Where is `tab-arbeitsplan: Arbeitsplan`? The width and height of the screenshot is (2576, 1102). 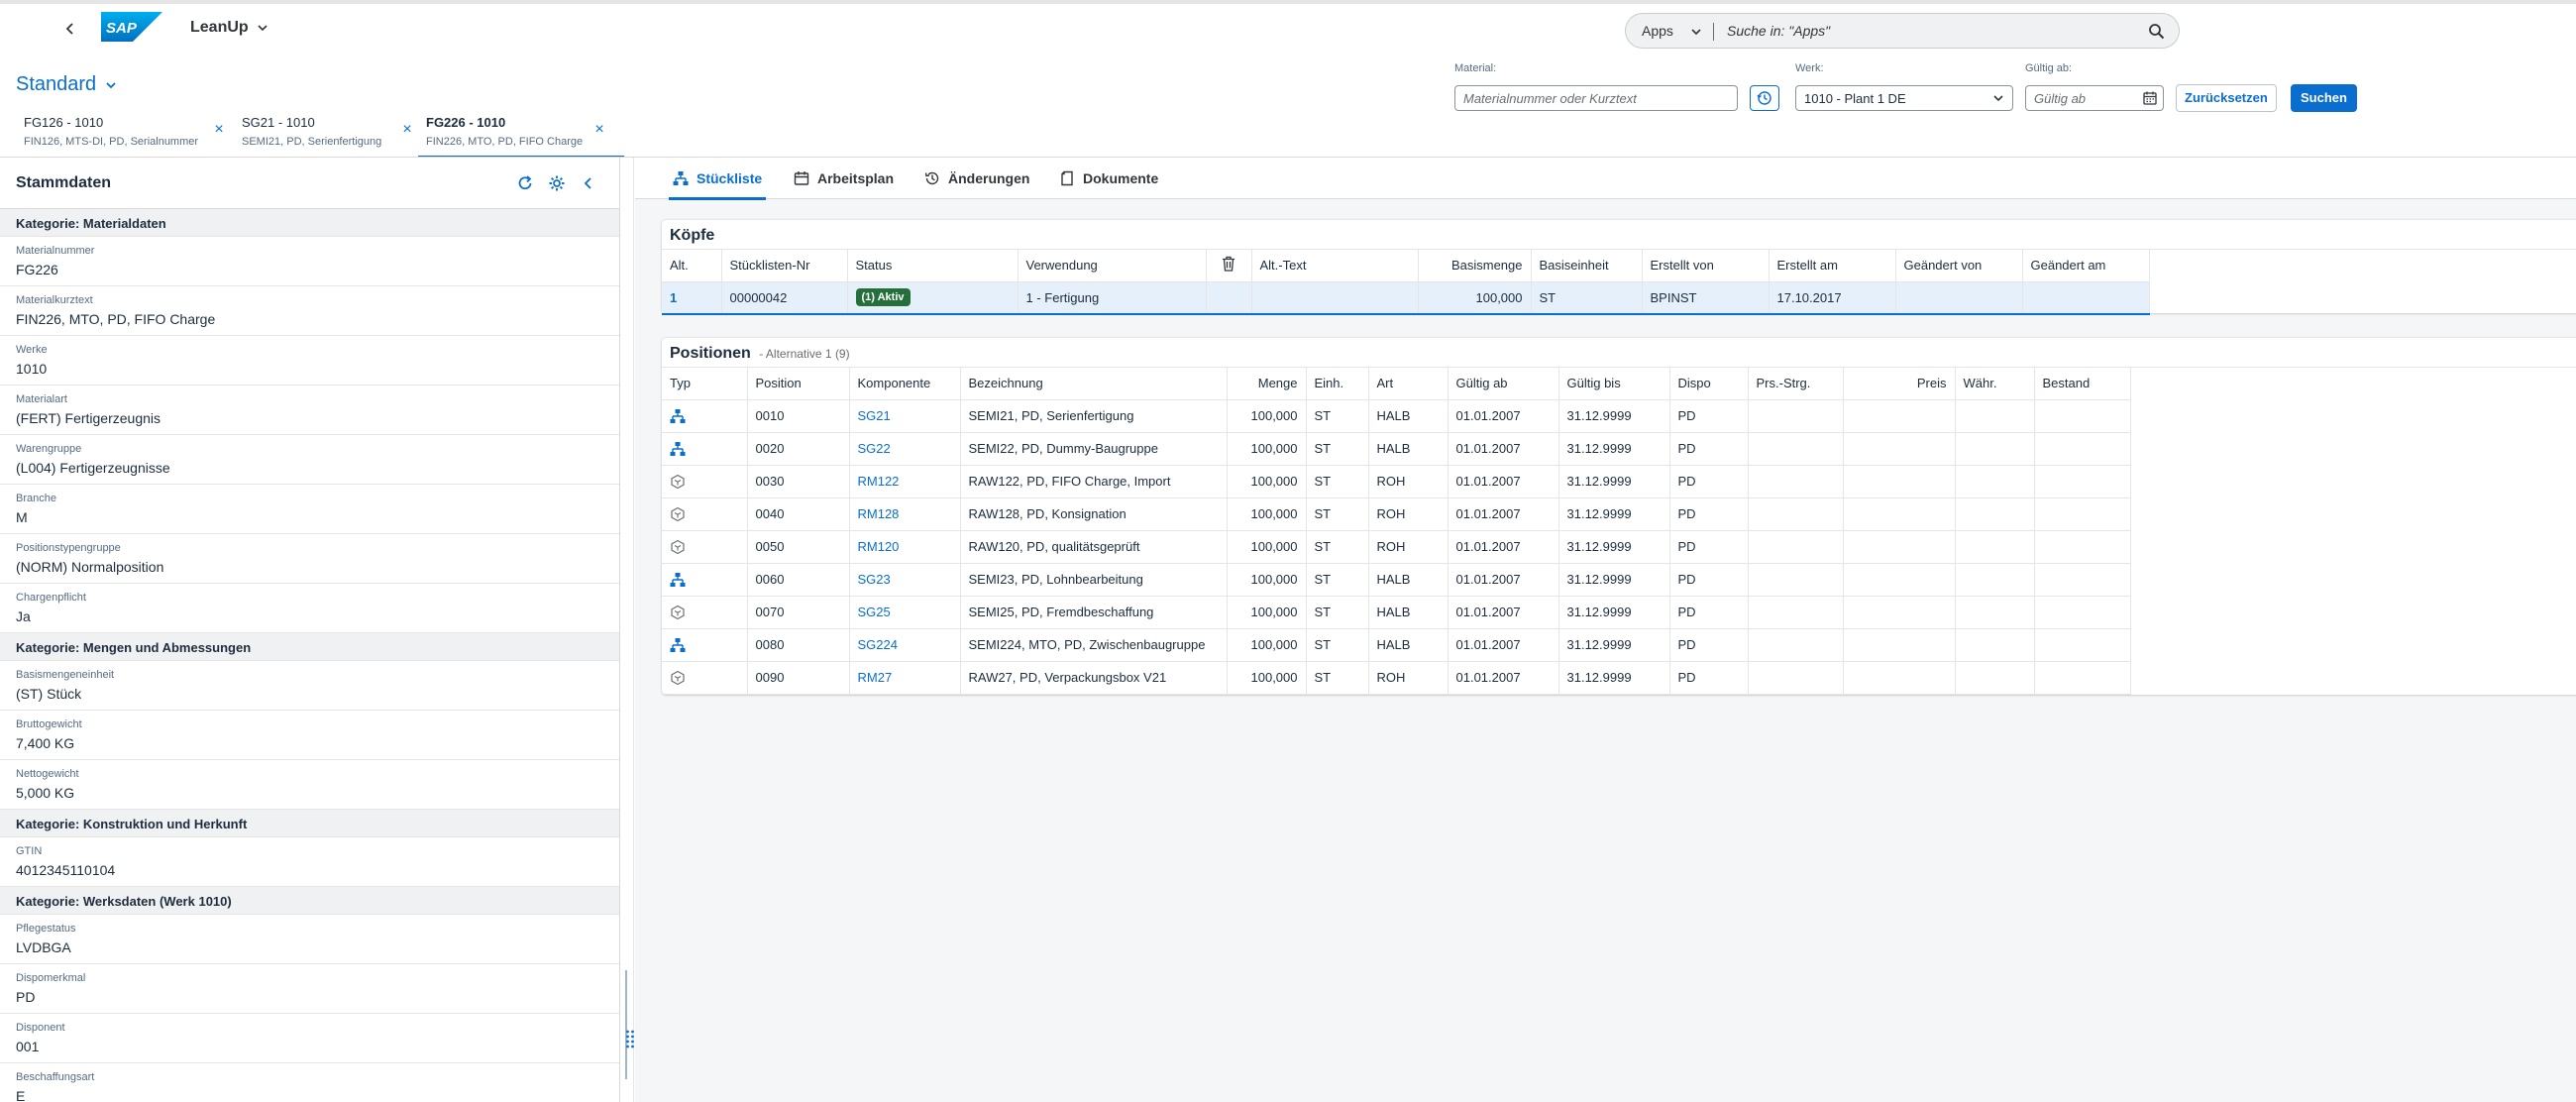
tab-arbeitsplan: Arbeitsplan is located at coordinates (844, 178).